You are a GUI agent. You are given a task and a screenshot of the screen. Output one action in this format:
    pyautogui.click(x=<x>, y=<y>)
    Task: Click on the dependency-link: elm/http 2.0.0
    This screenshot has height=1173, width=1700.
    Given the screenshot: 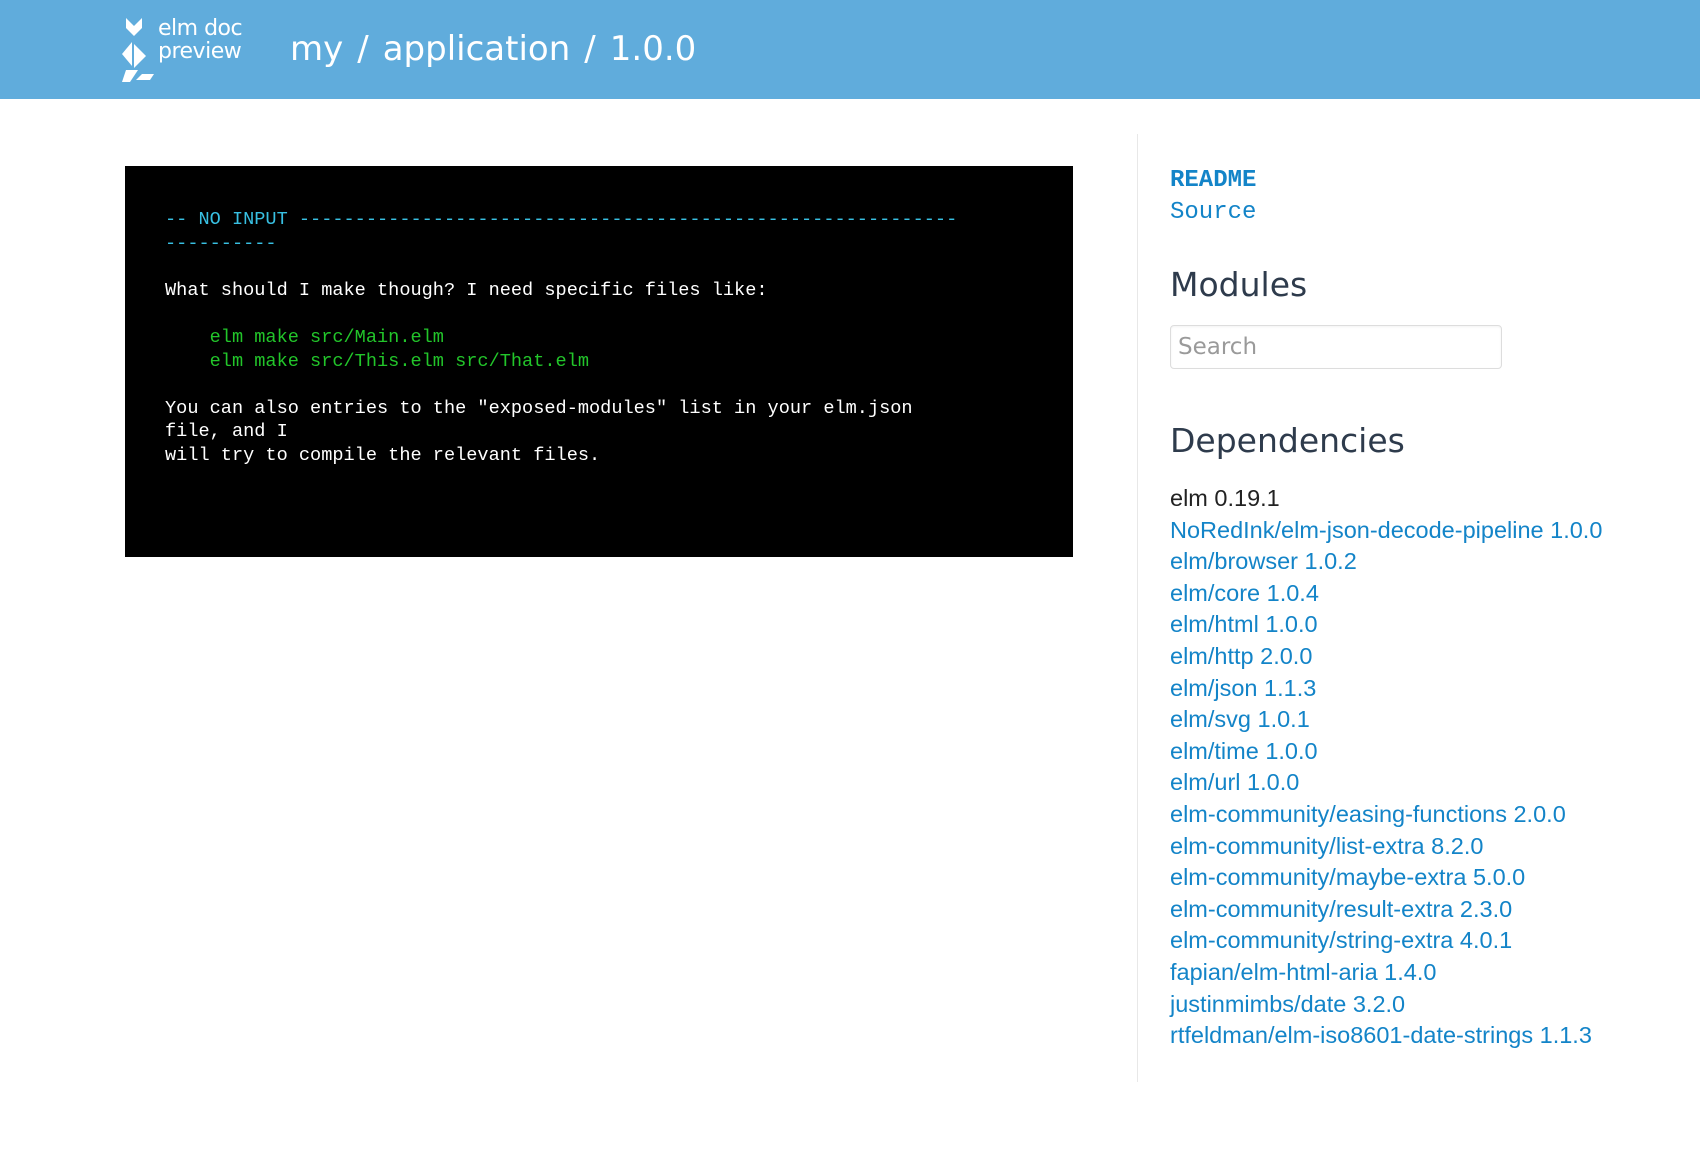 What is the action you would take?
    pyautogui.click(x=1386, y=657)
    